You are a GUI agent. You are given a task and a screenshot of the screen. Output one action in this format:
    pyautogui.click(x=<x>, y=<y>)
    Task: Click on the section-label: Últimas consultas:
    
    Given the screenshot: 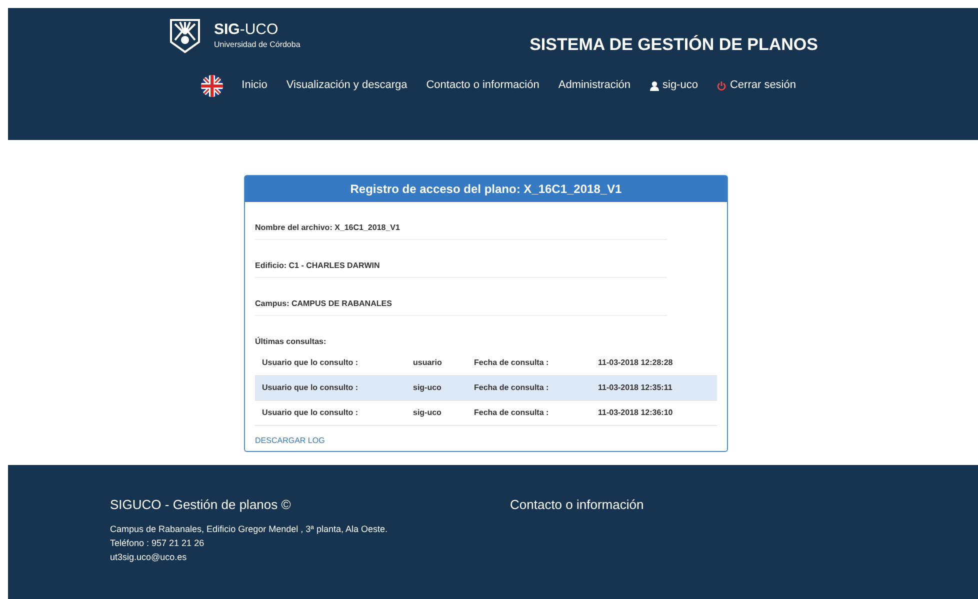 What is the action you would take?
    pyautogui.click(x=290, y=341)
    